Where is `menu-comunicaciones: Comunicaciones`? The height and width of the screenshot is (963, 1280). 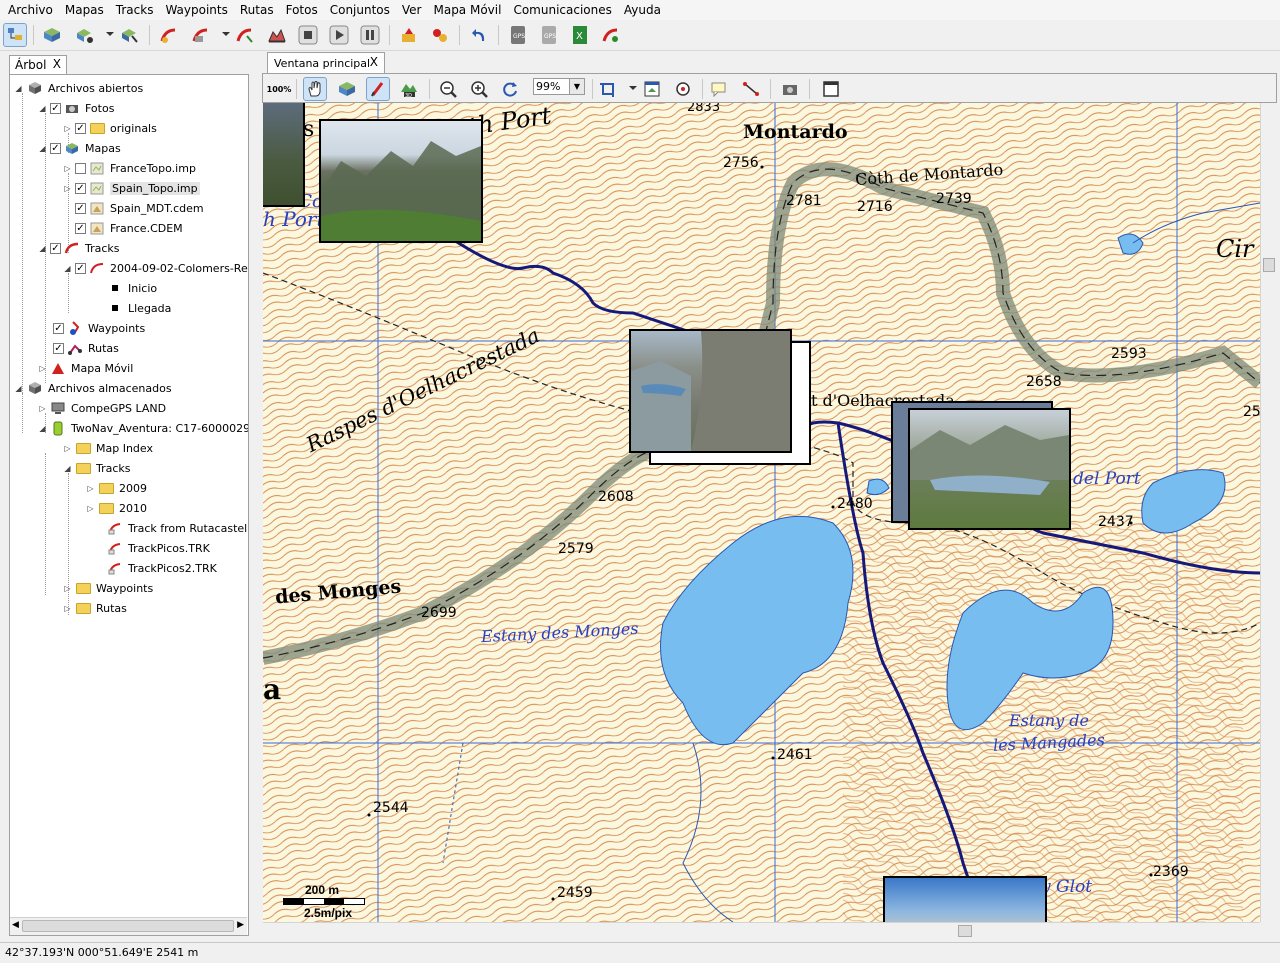
menu-comunicaciones: Comunicaciones is located at coordinates (562, 10).